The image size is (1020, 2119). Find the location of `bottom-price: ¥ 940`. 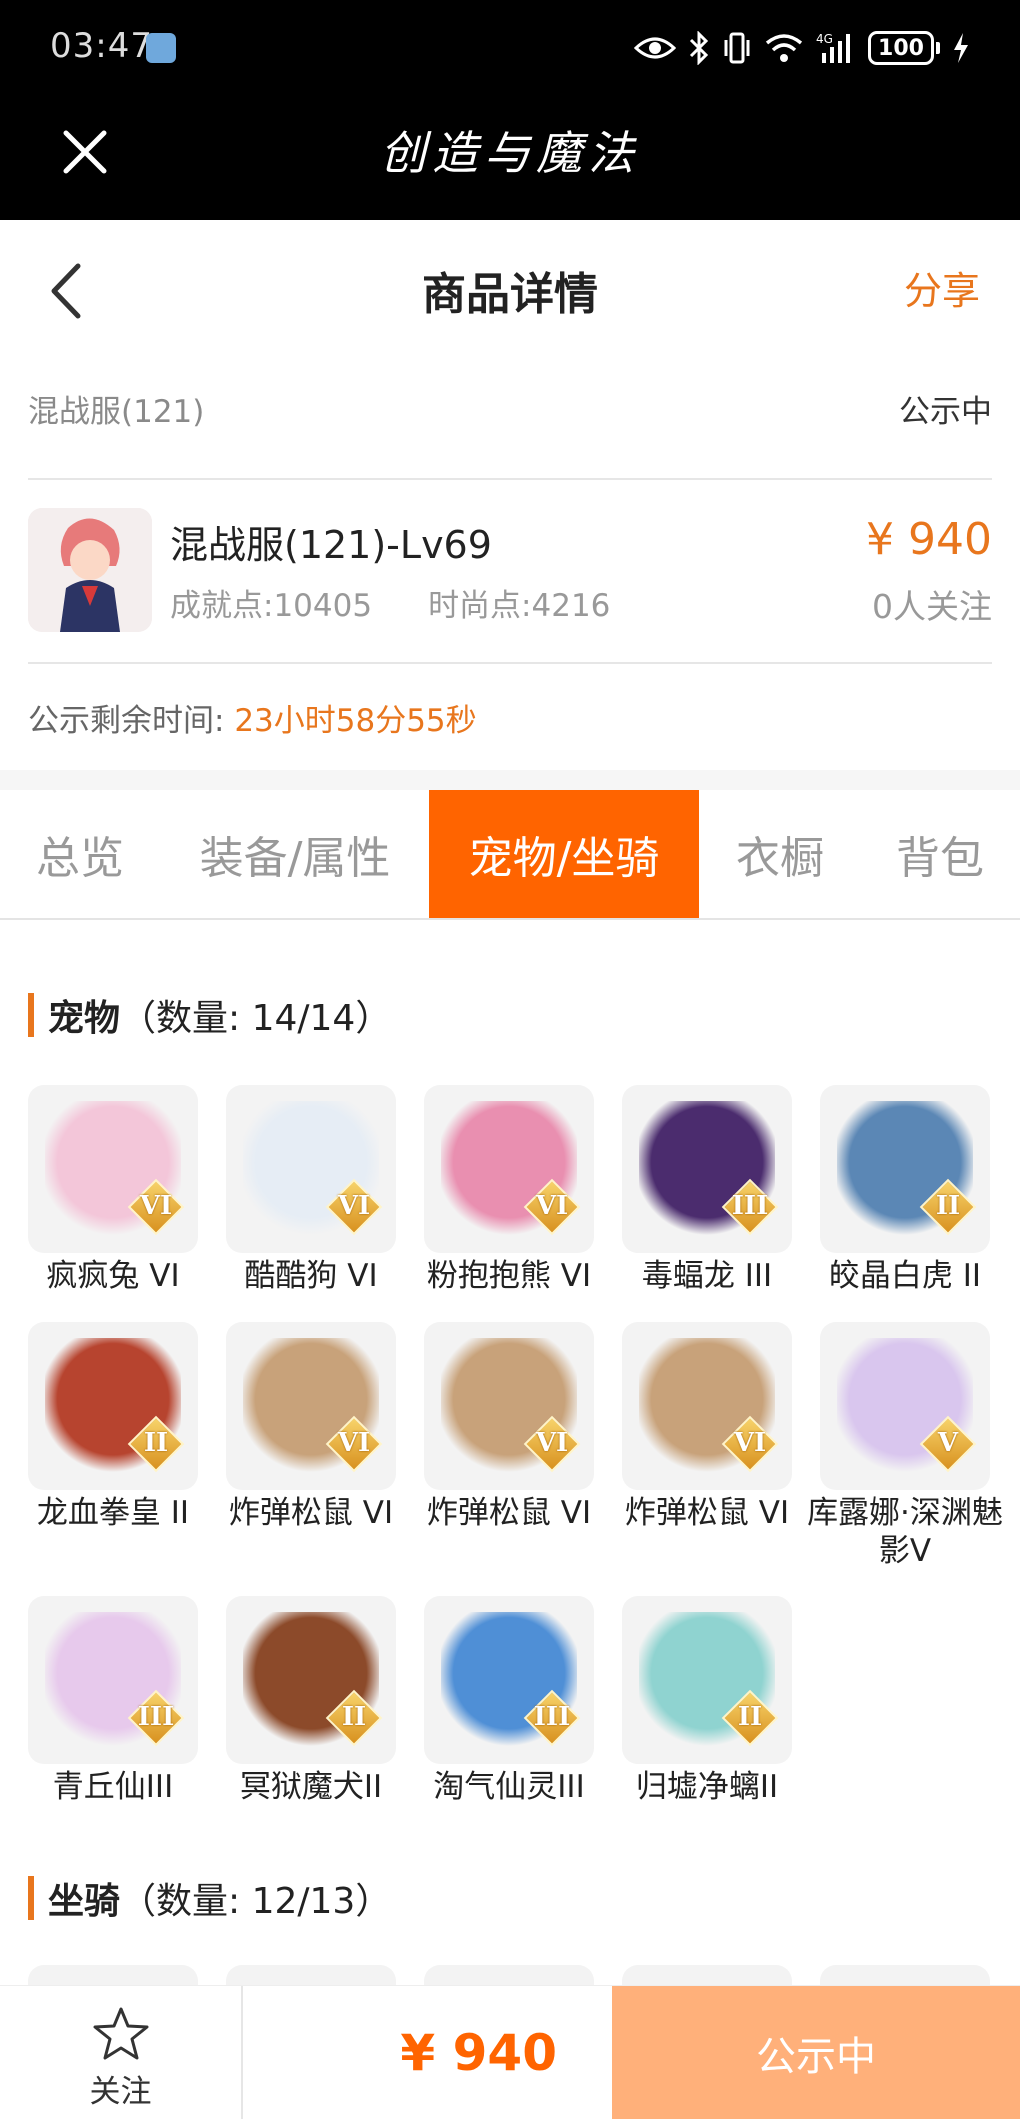

bottom-price: ¥ 940 is located at coordinates (478, 2053).